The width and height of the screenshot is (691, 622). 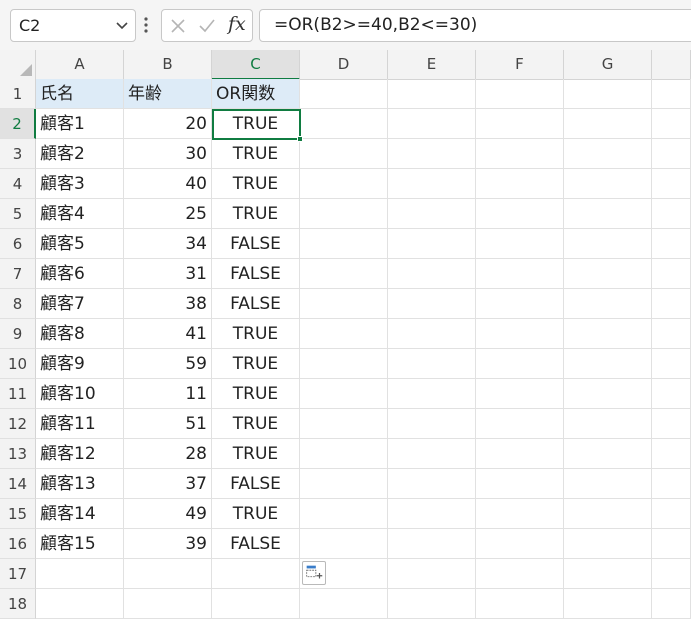 What do you see at coordinates (256, 65) in the screenshot?
I see `column-header-c: C` at bounding box center [256, 65].